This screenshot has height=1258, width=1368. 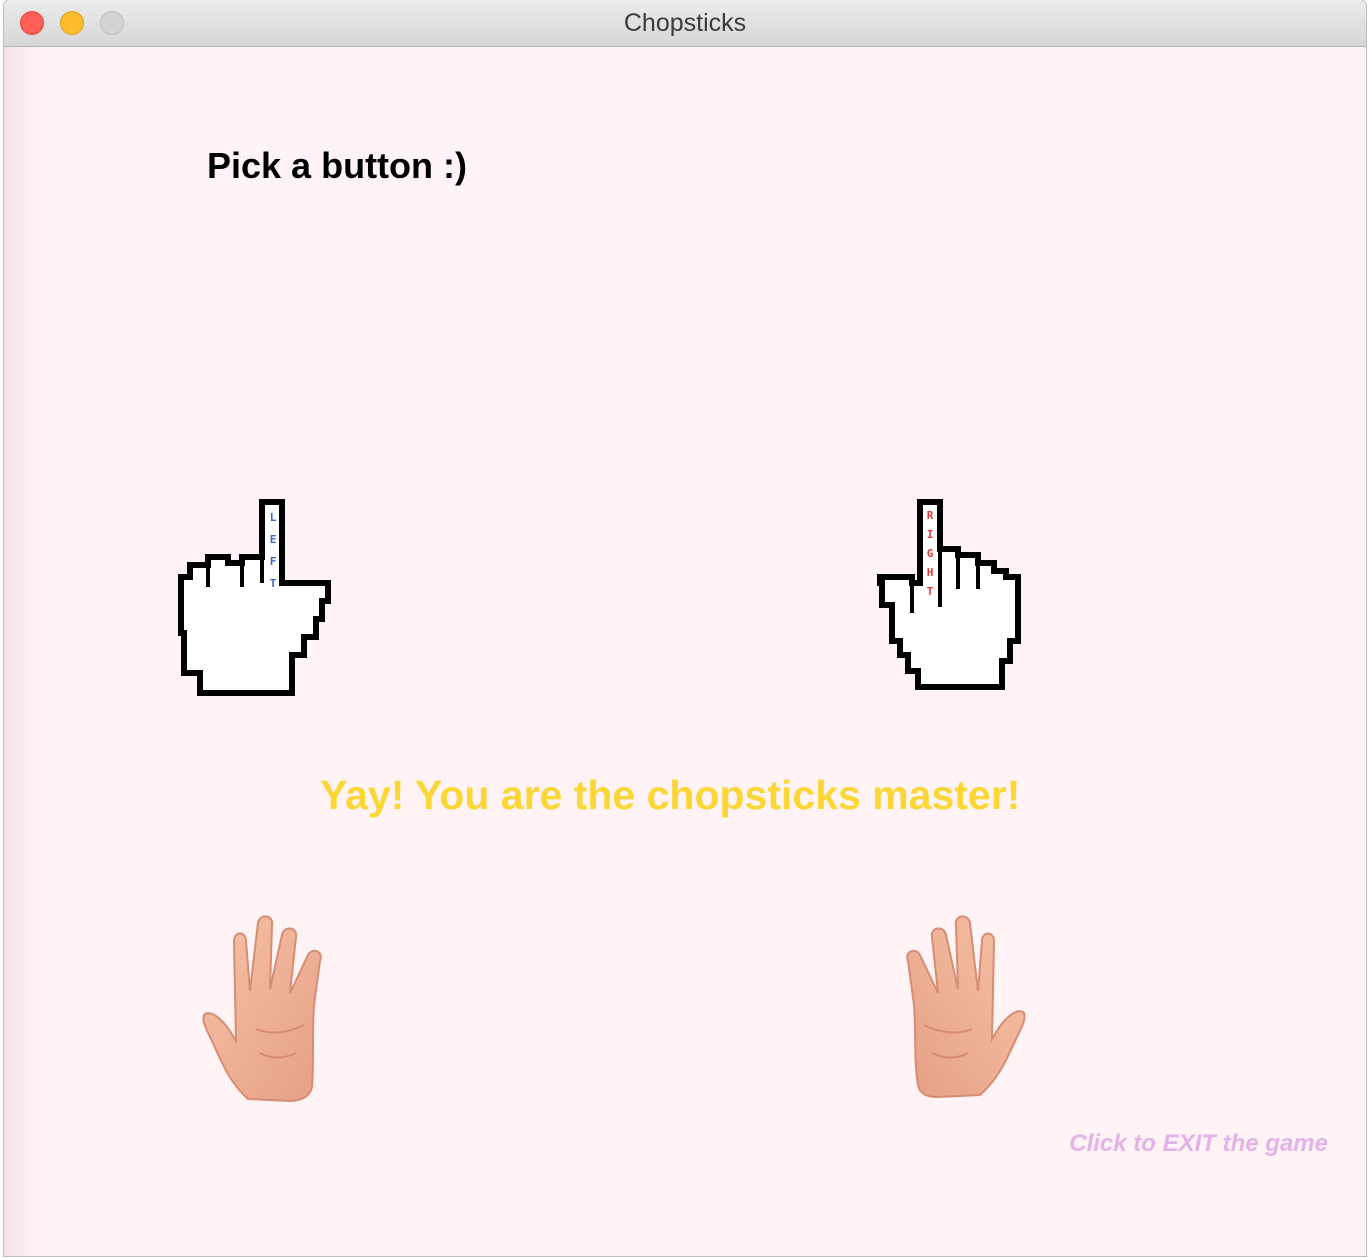 I want to click on finger-letter: H, so click(x=930, y=572).